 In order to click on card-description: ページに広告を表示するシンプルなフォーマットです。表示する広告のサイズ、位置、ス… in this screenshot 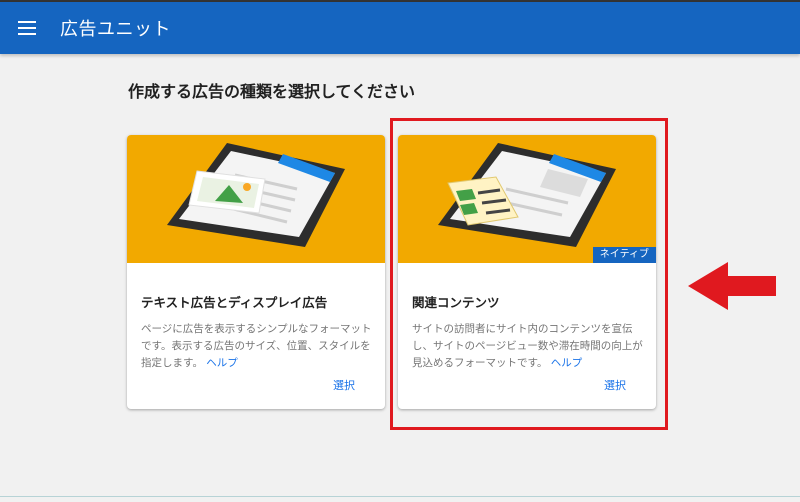, I will do `click(258, 346)`.